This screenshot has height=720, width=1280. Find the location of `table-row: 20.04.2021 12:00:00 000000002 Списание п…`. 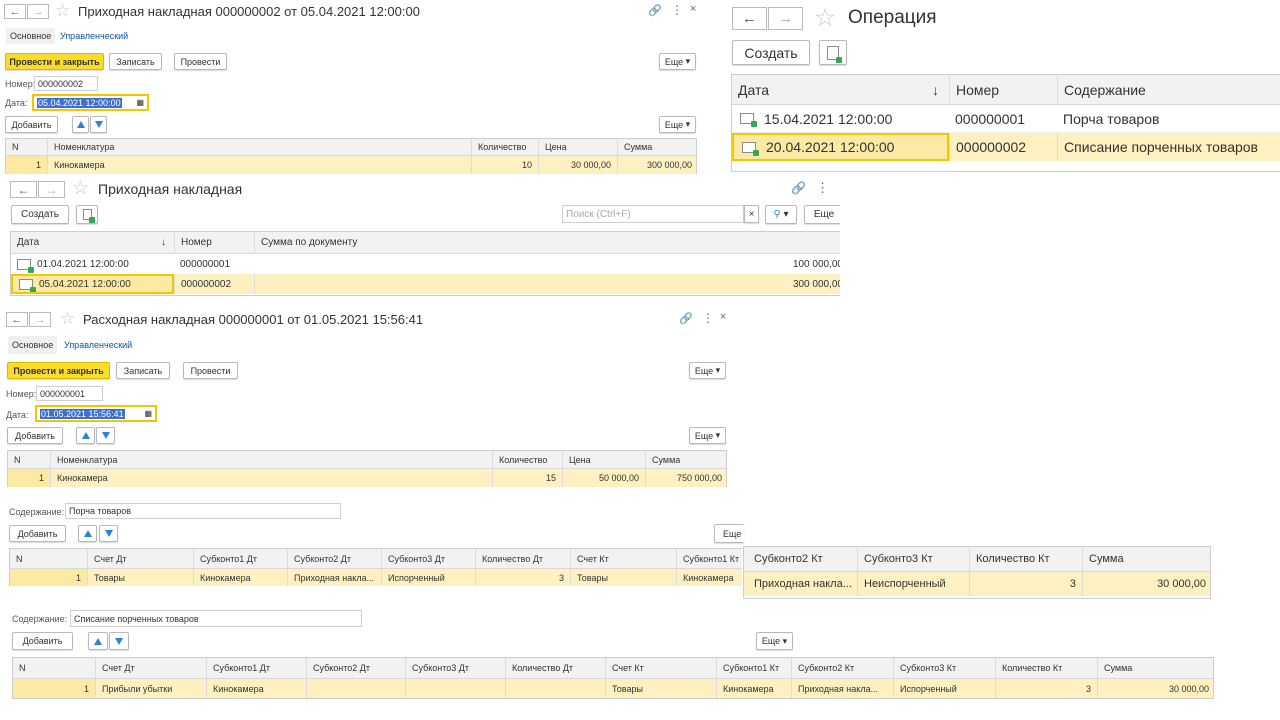

table-row: 20.04.2021 12:00:00 000000002 Списание п… is located at coordinates (1006, 147).